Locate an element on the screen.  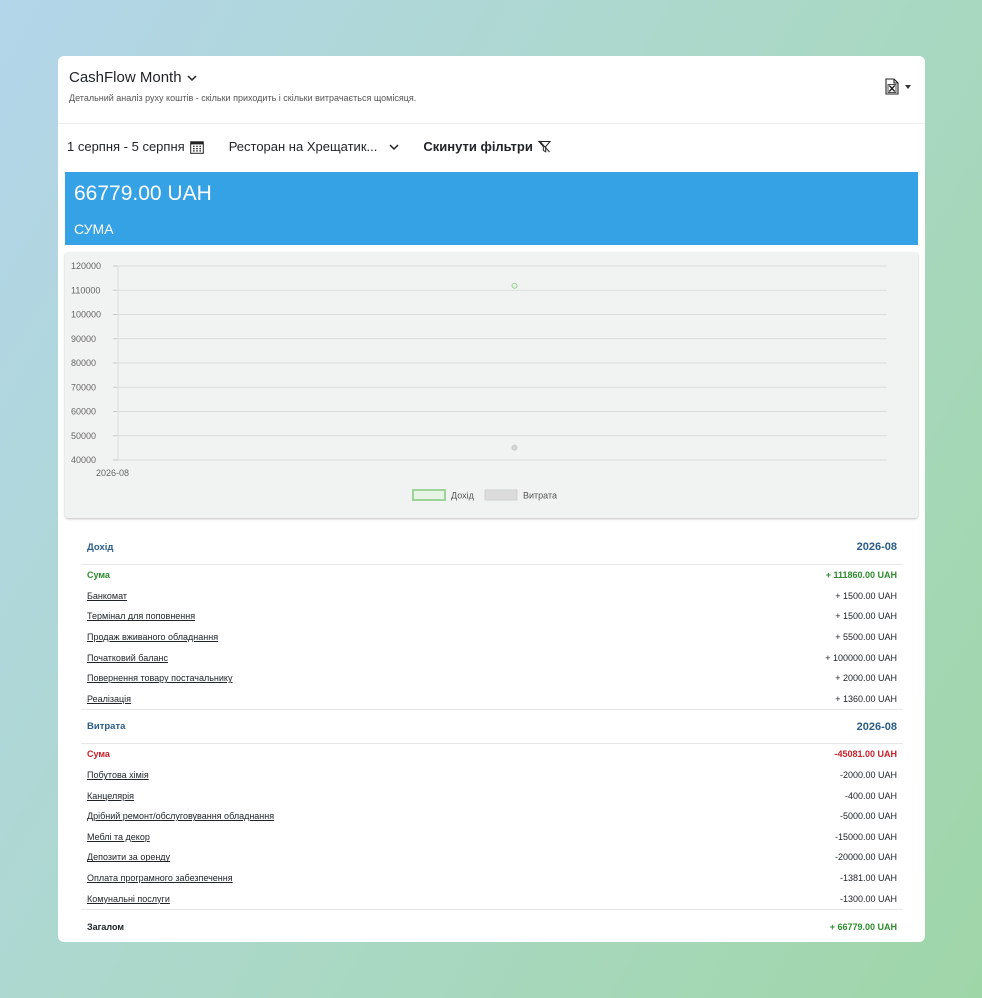
income-item-row: Продаж вживаного обладнання + 5500.00 UAH is located at coordinates (492, 637).